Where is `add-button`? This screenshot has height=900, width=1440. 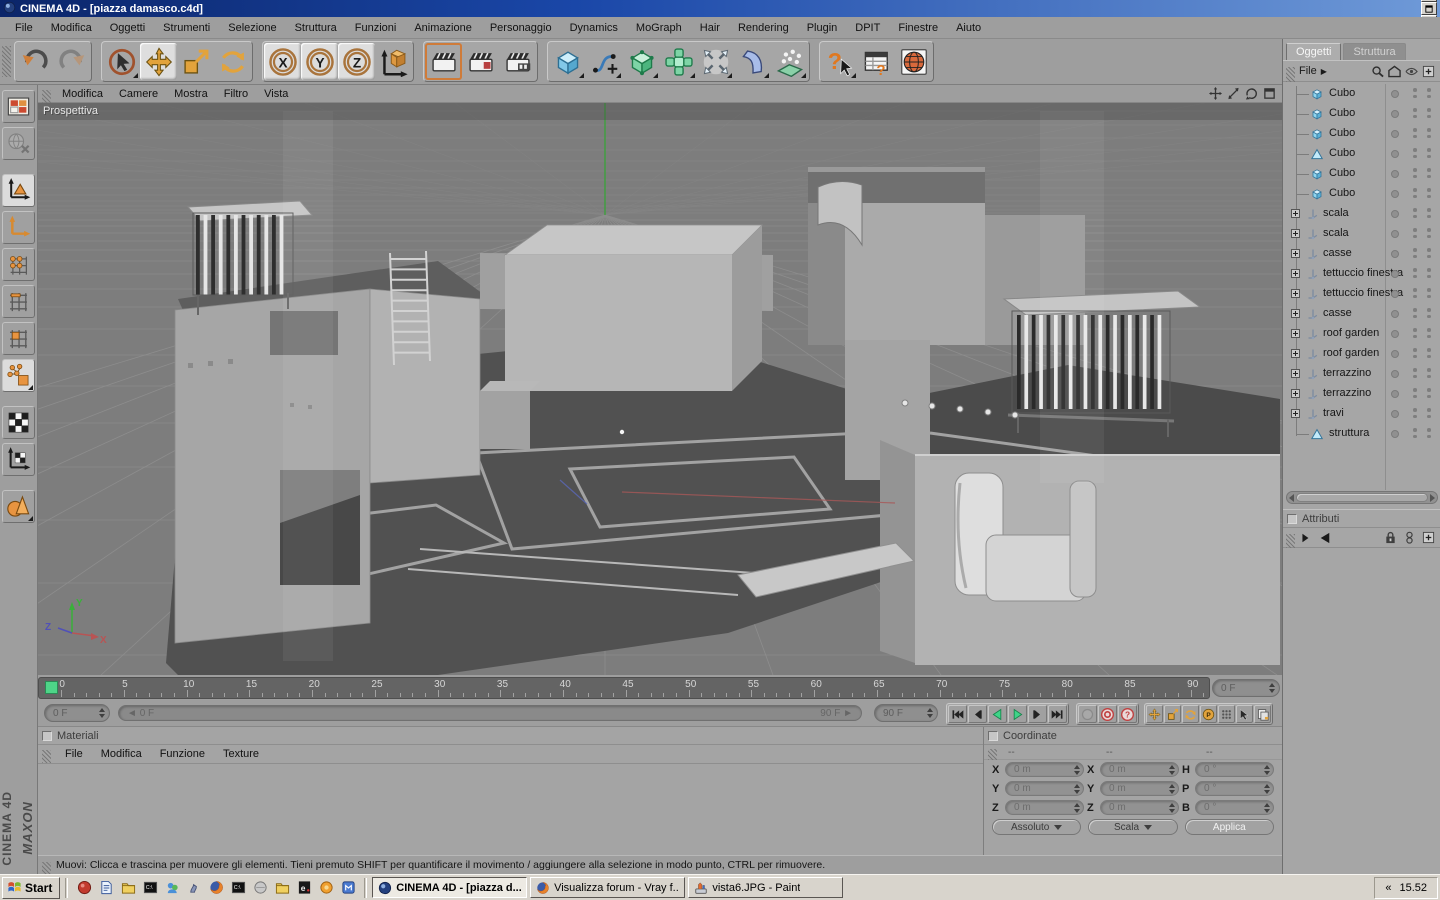
add-button is located at coordinates (1428, 537).